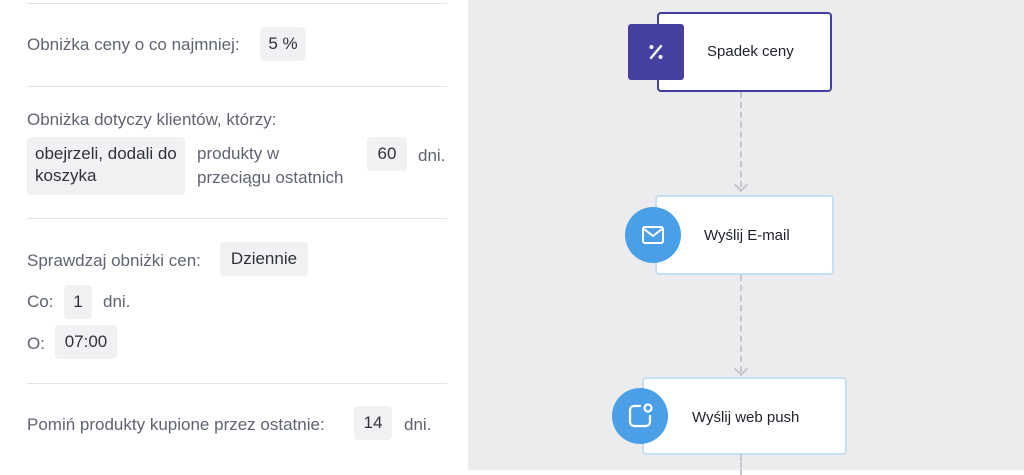 Image resolution: width=1024 pixels, height=475 pixels. Describe the element at coordinates (106, 166) in the screenshot. I see `behavior-select: obejrzeli, dodali do koszyka` at that location.